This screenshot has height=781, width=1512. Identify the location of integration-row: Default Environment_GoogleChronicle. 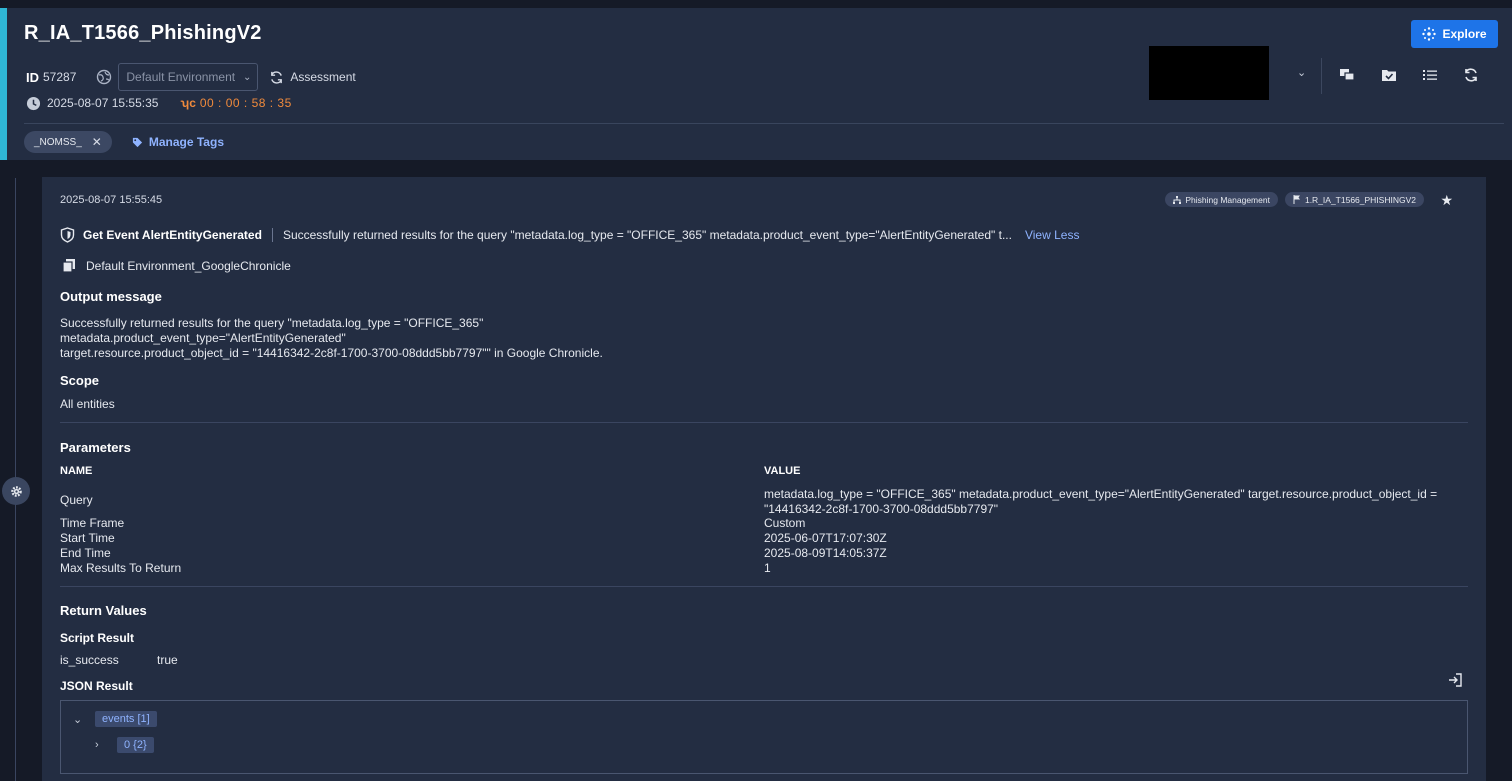
(176, 266).